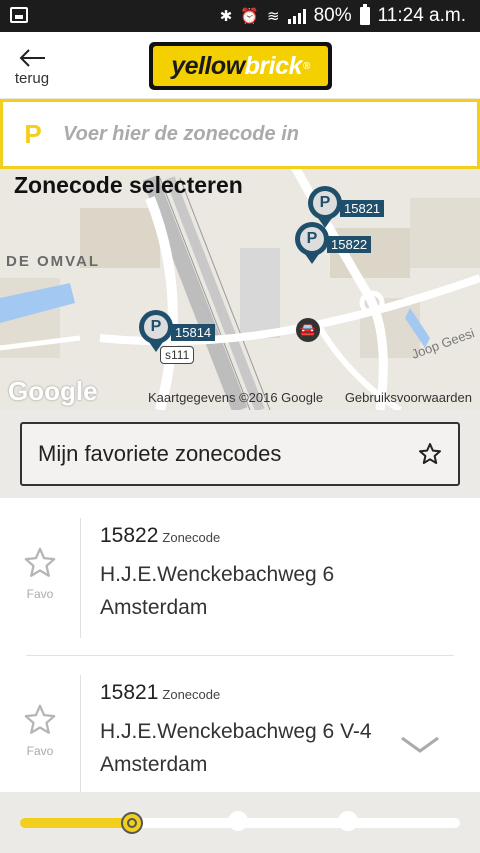 The image size is (480, 853). I want to click on google-logo: Google, so click(53, 391).